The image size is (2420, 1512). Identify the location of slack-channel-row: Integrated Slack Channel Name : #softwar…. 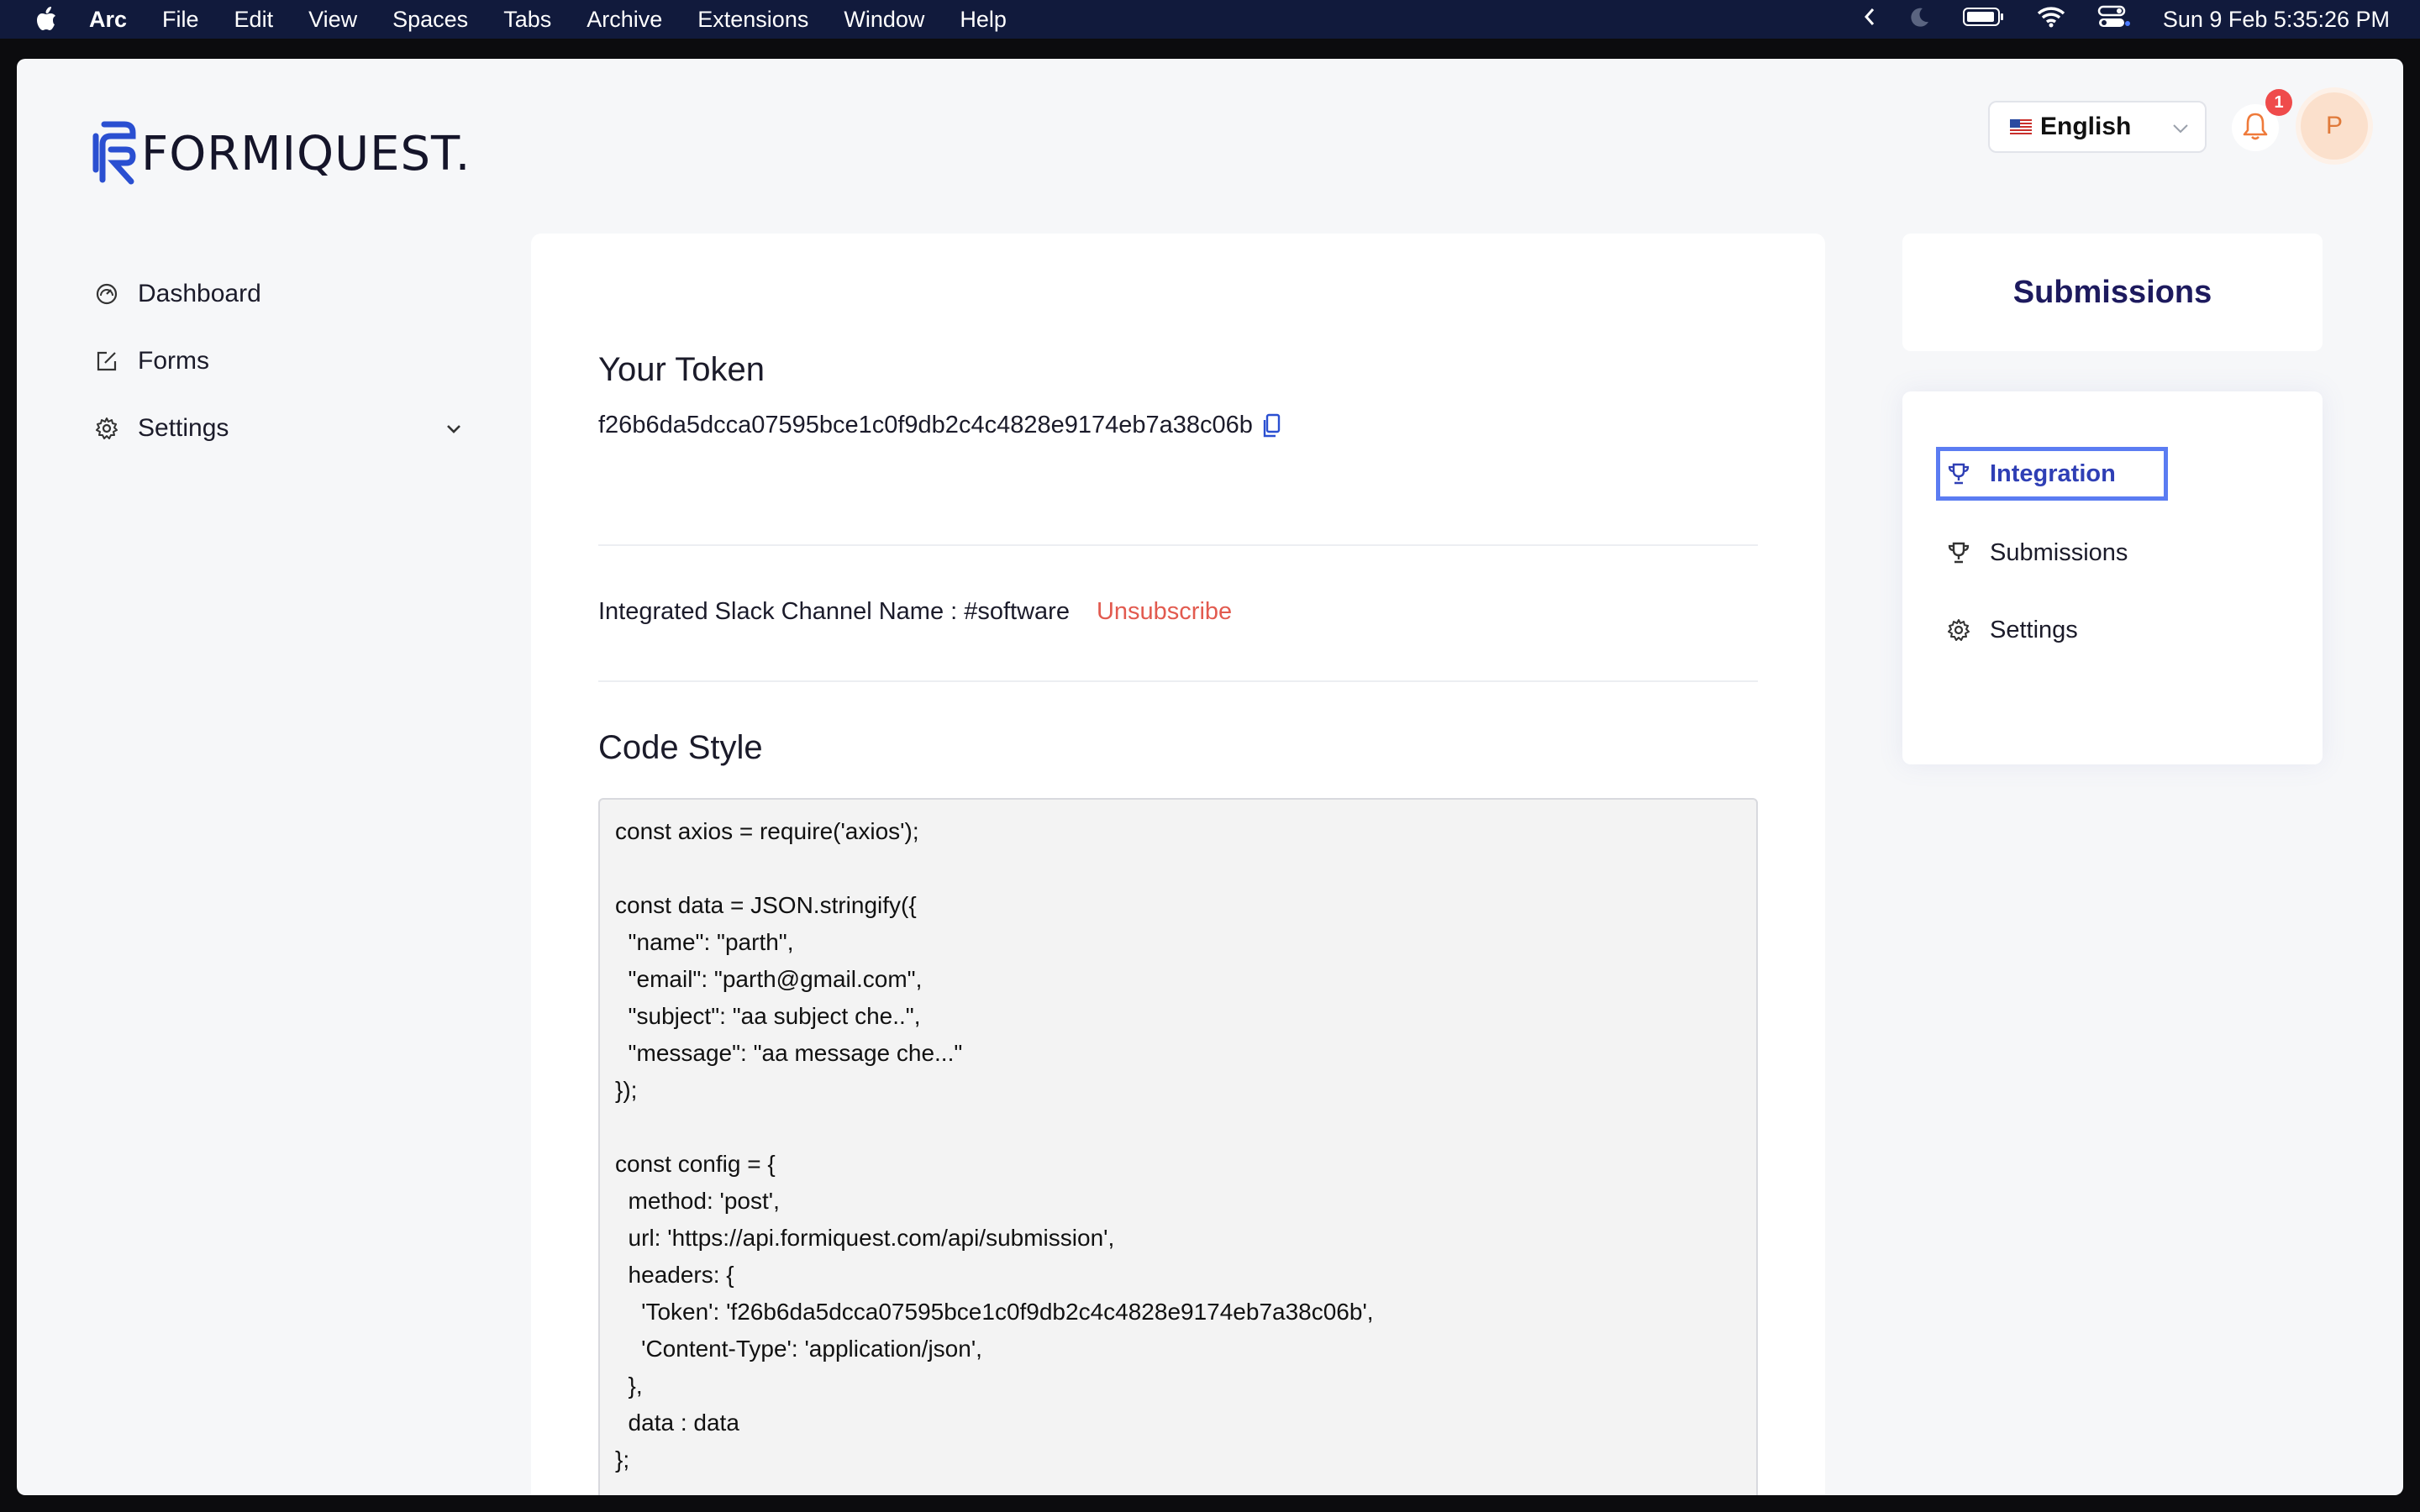
(915, 612).